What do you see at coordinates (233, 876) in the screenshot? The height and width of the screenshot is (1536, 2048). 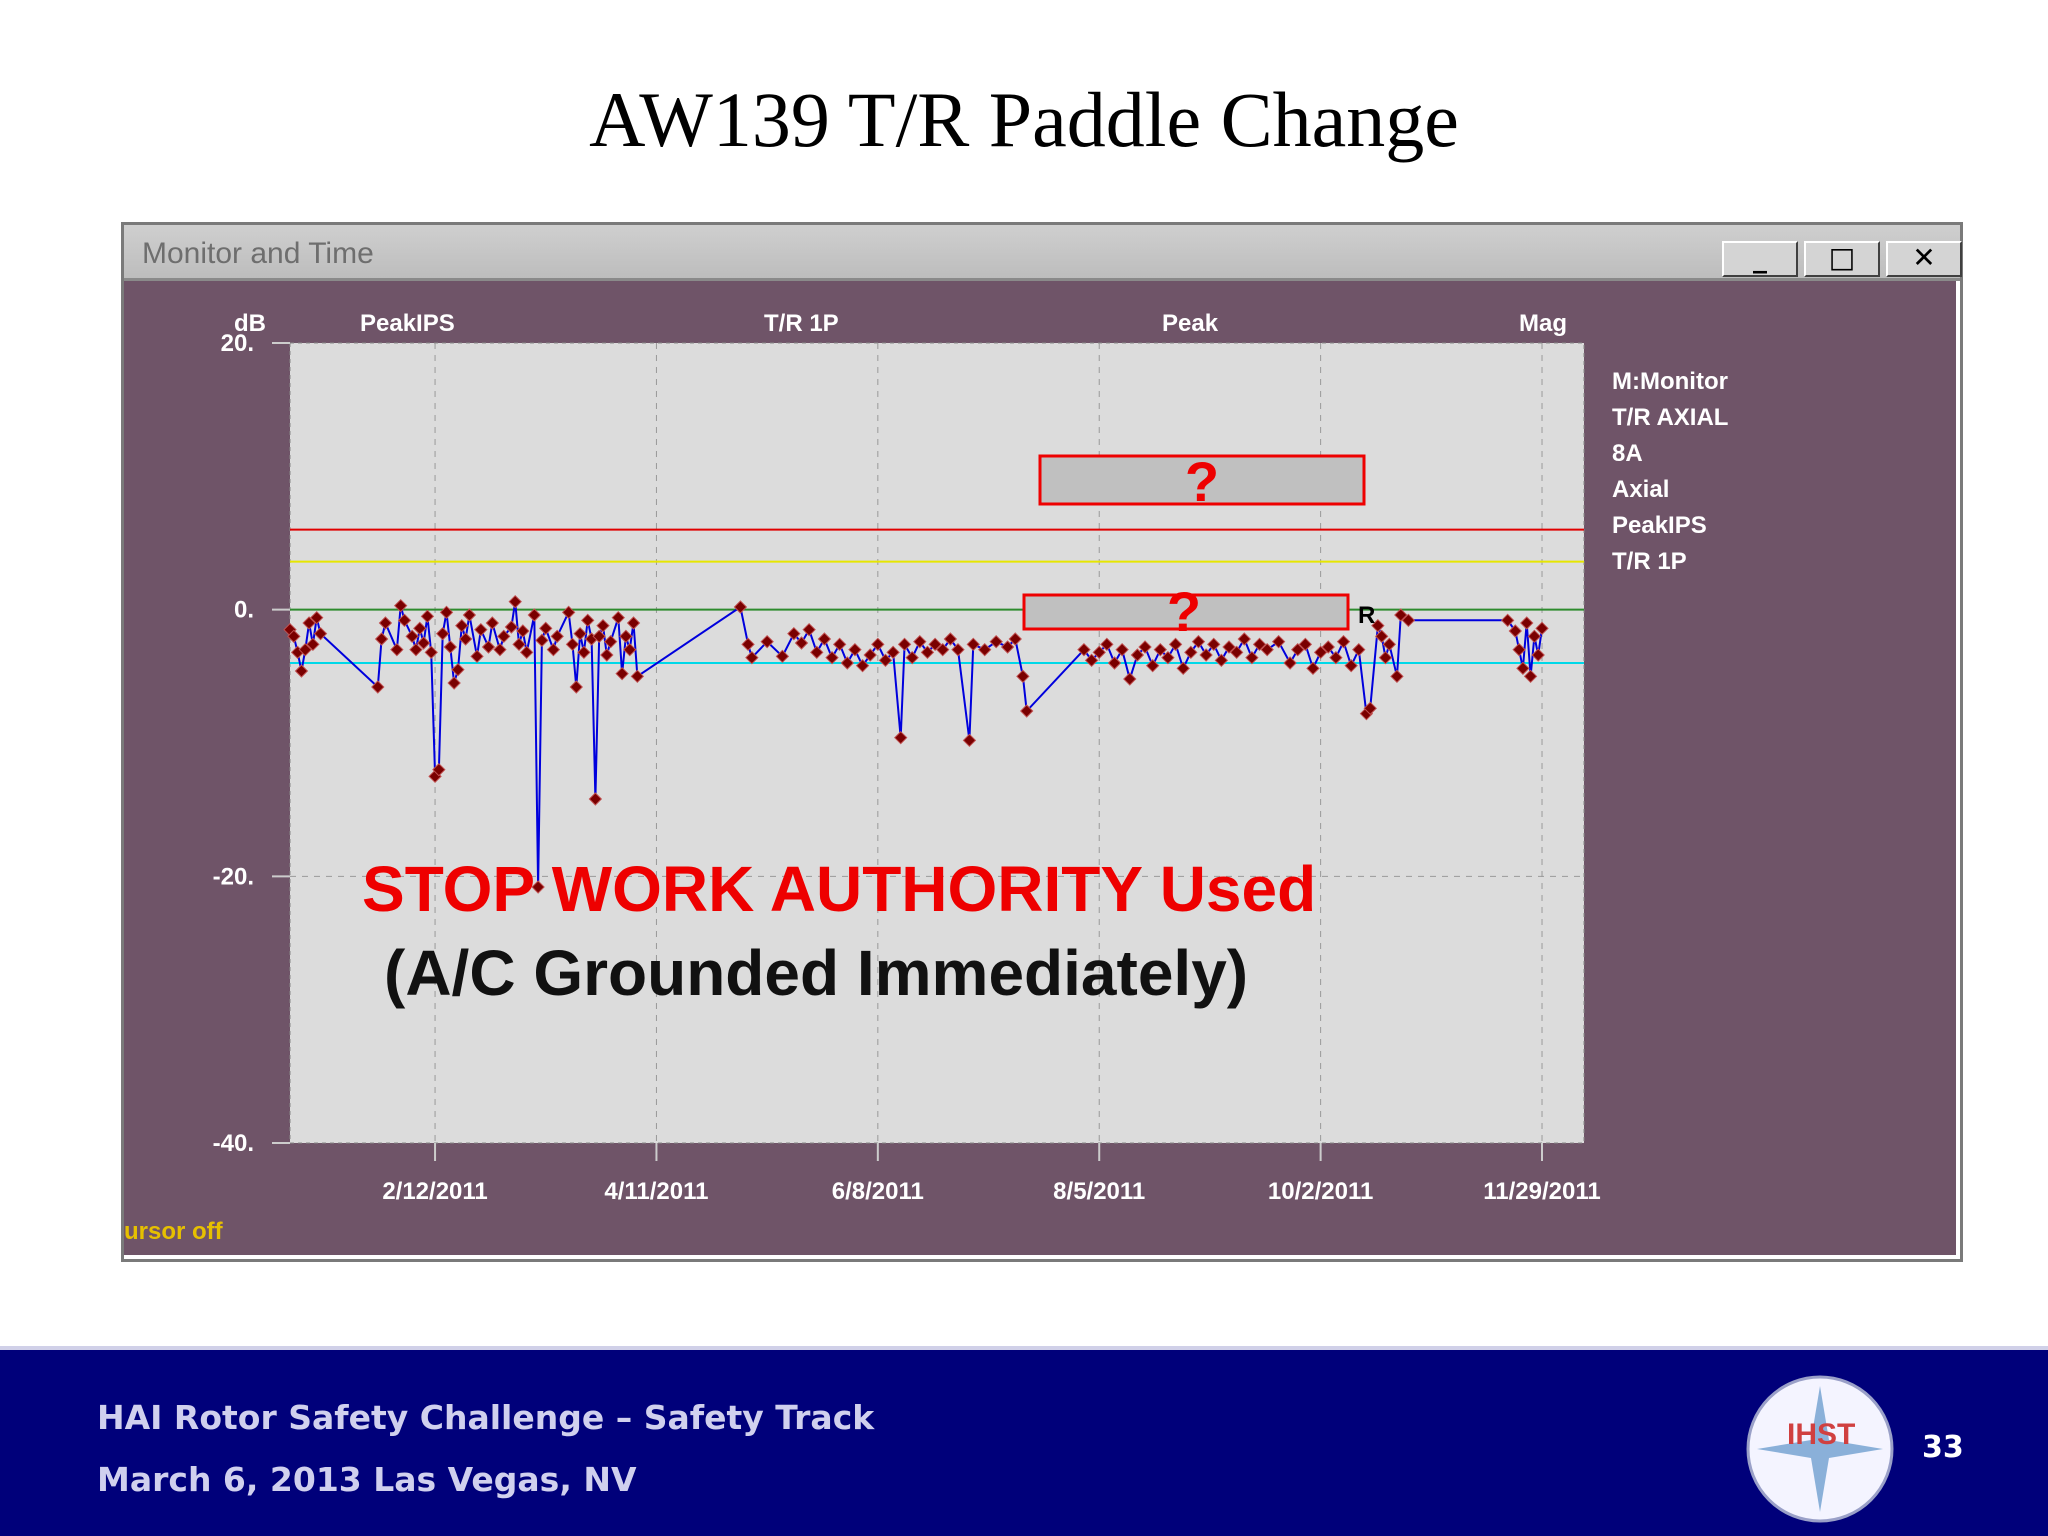 I see `y-tick-label: -20.` at bounding box center [233, 876].